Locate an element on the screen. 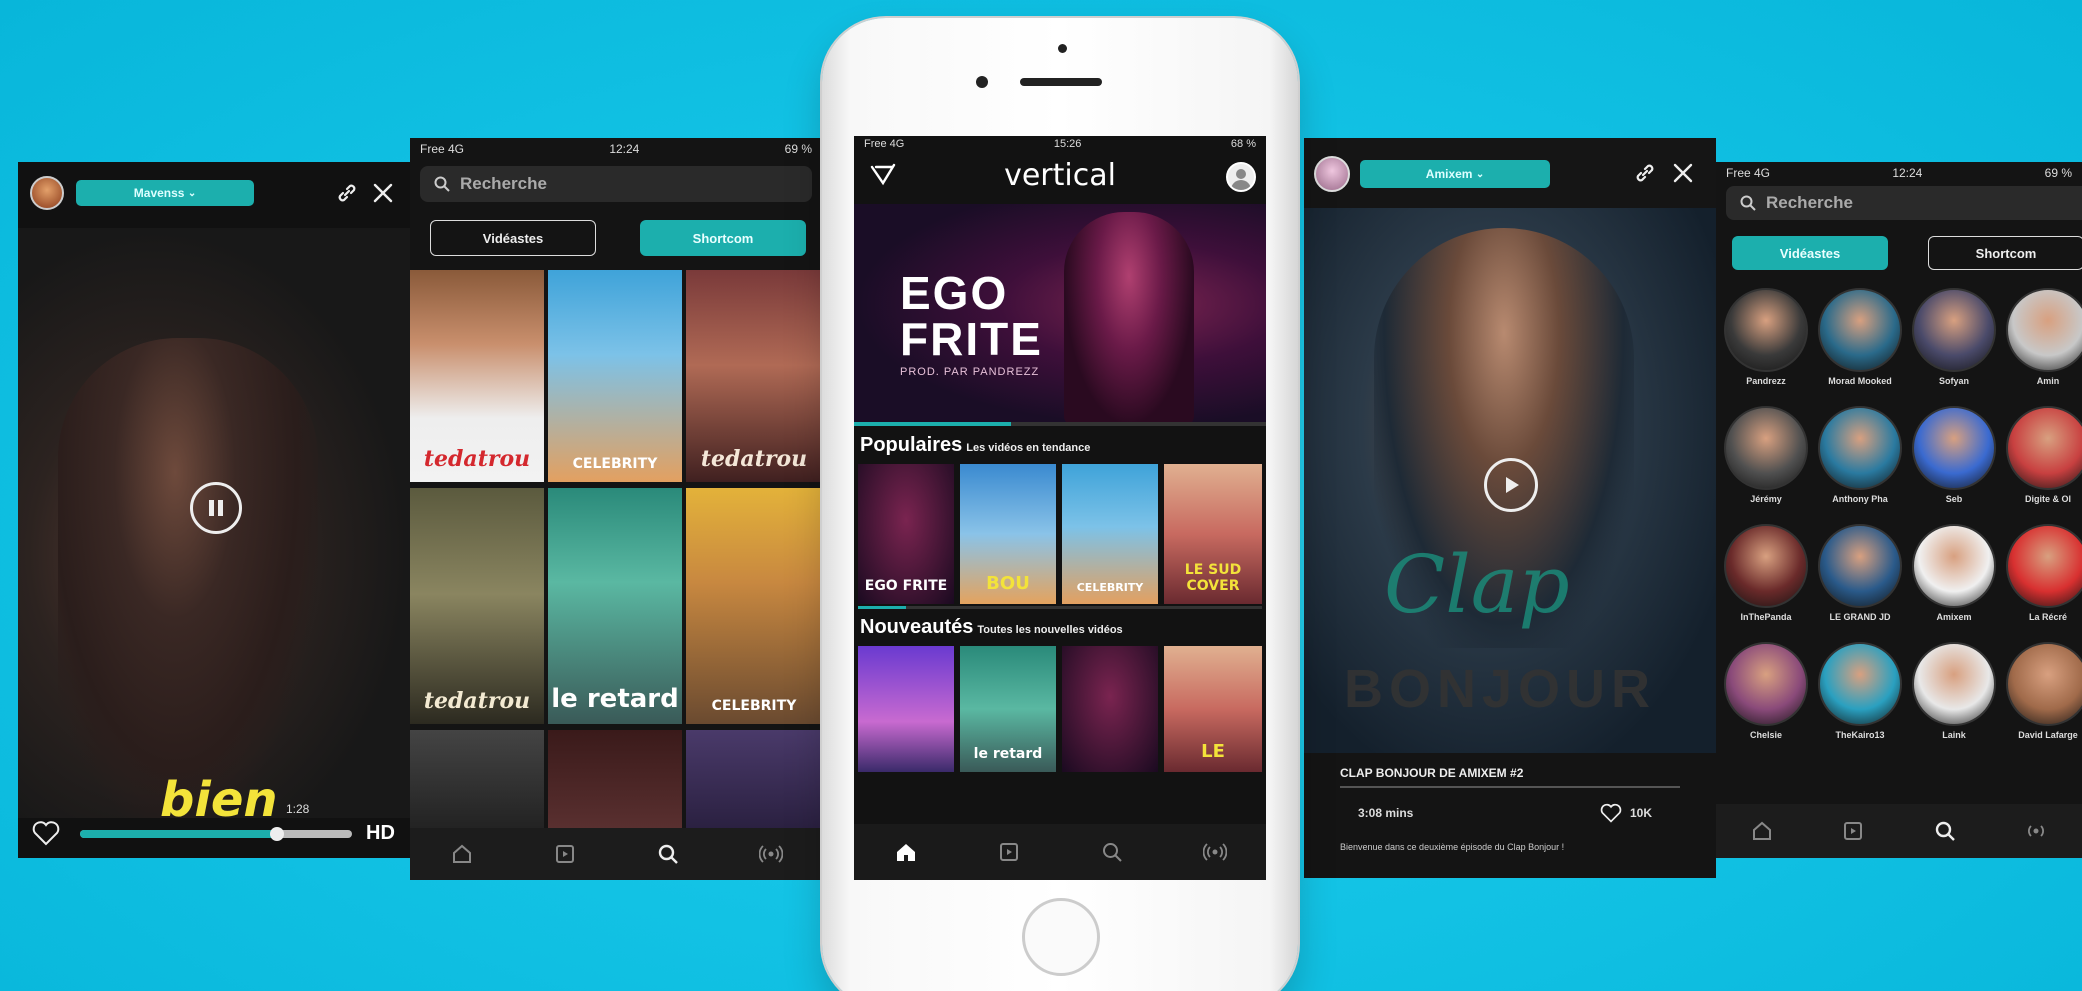  creator-name: Amixem is located at coordinates (1954, 617).